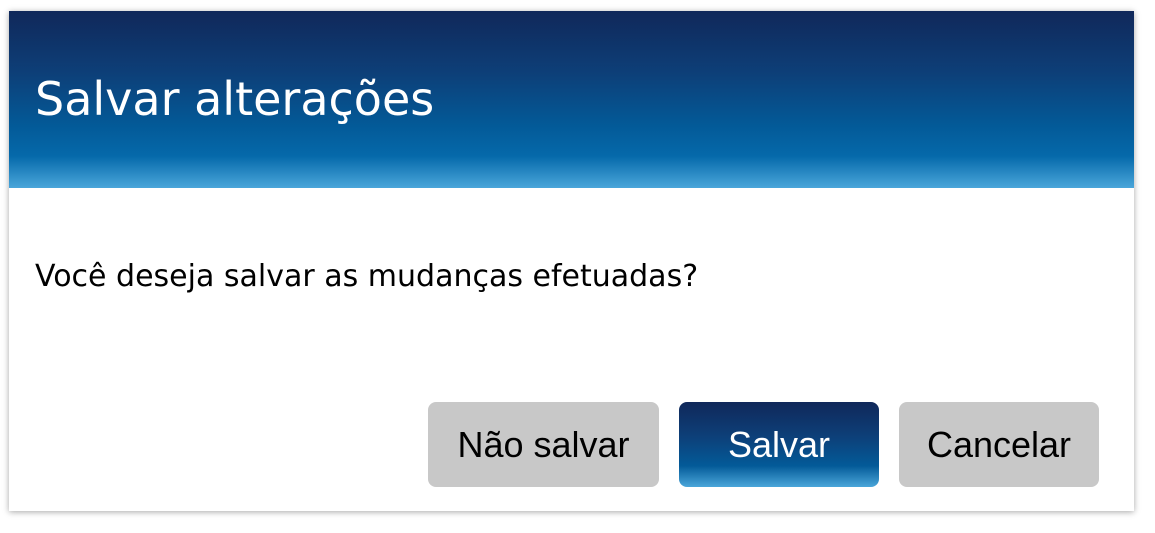 Image resolution: width=1155 pixels, height=533 pixels. What do you see at coordinates (235, 99) in the screenshot?
I see `dialog-title: Salvar alterações` at bounding box center [235, 99].